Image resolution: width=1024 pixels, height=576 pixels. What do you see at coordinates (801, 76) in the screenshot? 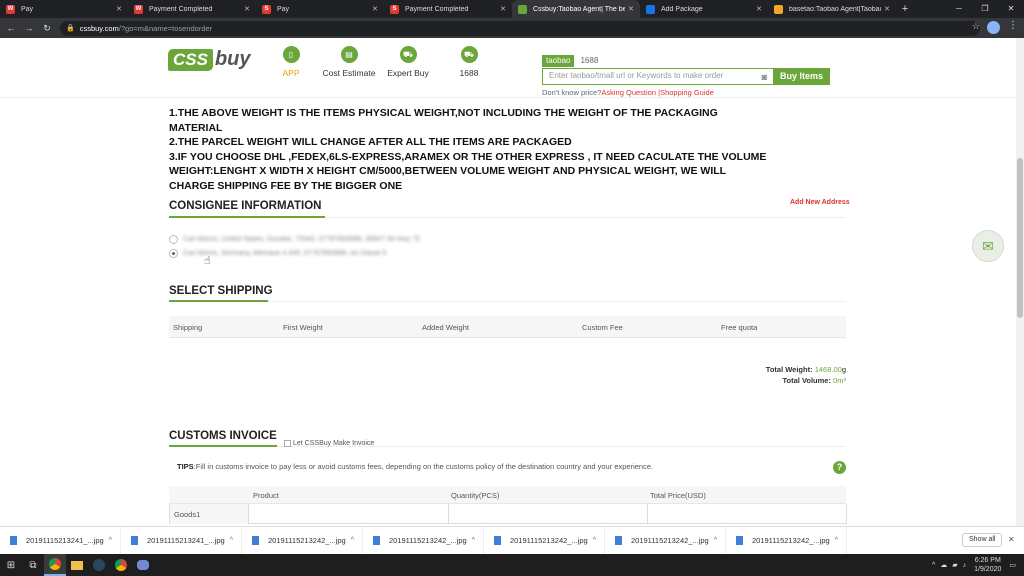
I see `buy-items-button: Buy Items` at bounding box center [801, 76].